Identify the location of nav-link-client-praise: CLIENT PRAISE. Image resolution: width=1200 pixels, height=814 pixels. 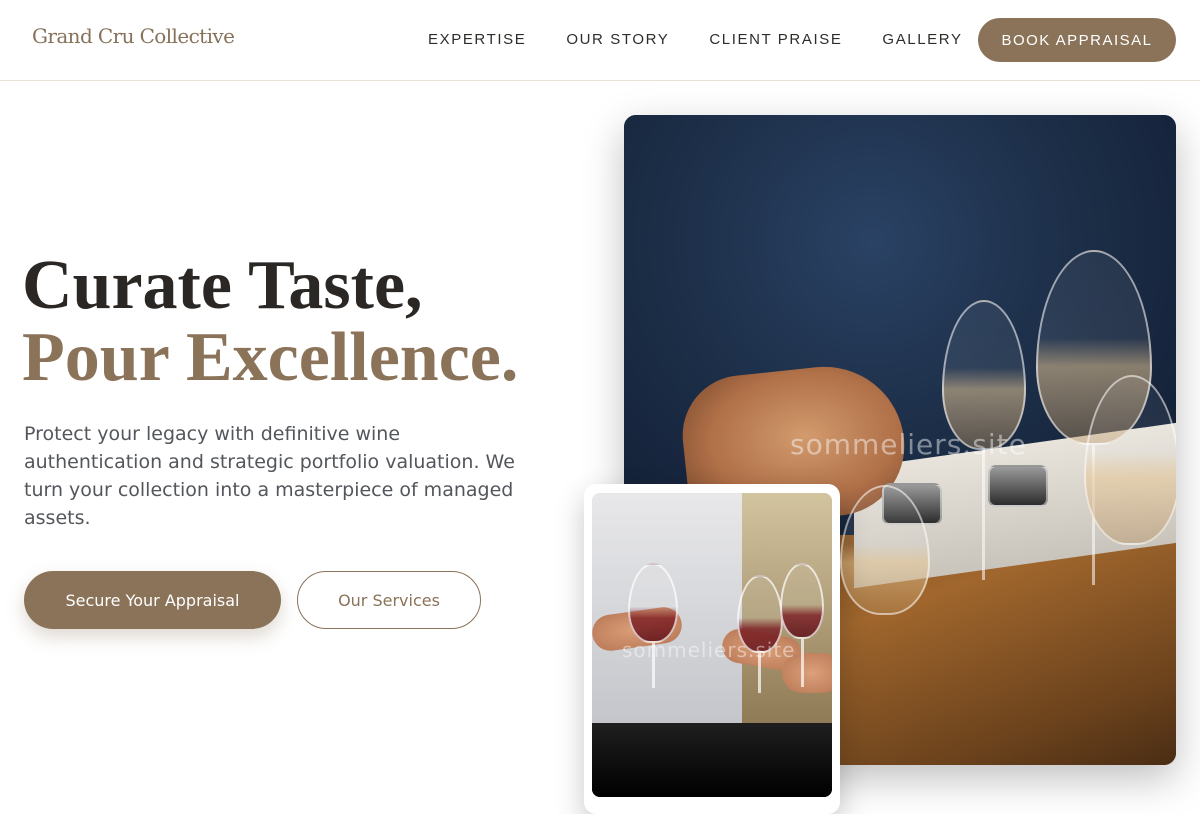
(775, 39).